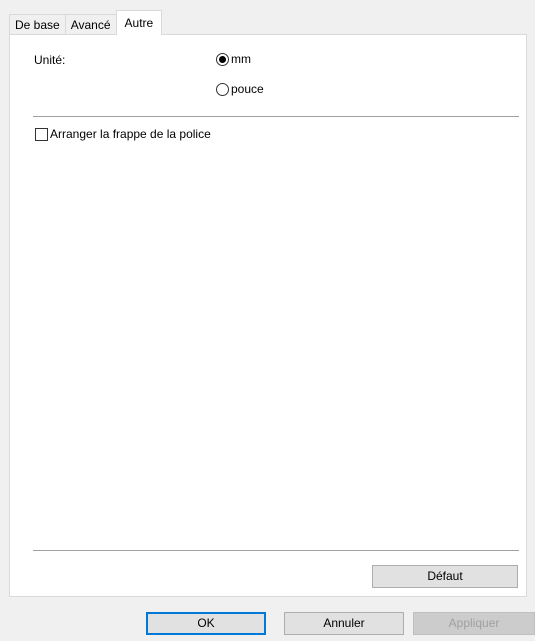 This screenshot has height=641, width=535. I want to click on font-arrange-checkbox, so click(41, 134).